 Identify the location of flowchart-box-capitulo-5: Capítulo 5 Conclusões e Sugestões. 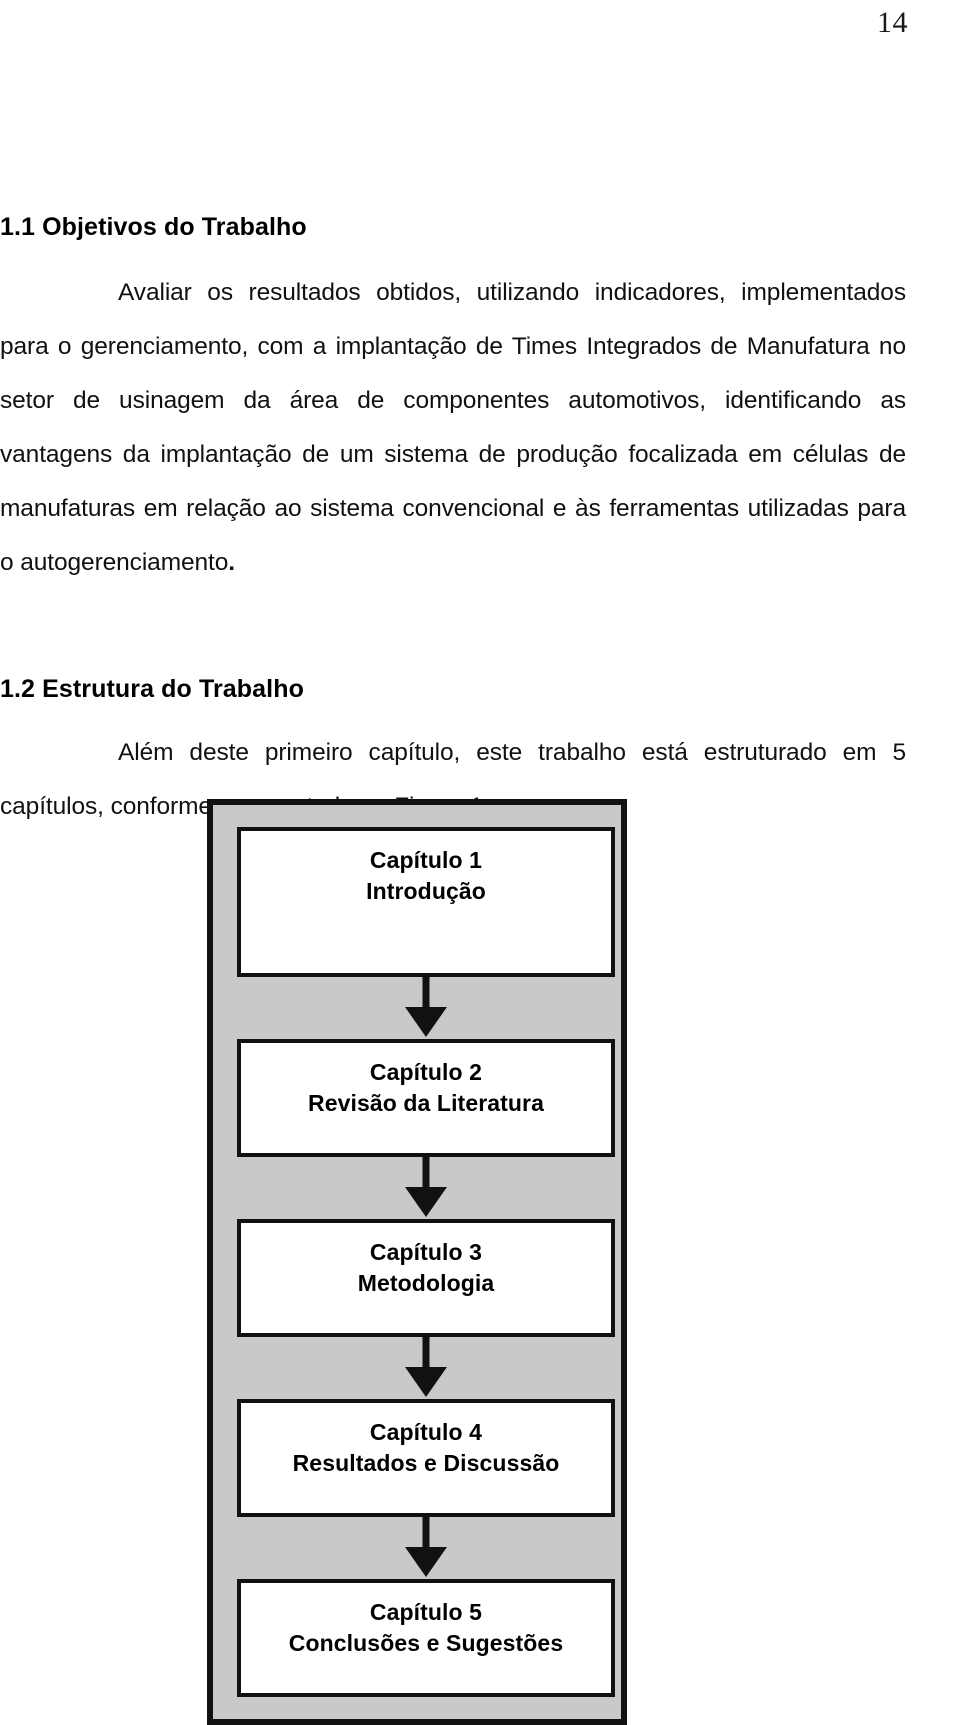
(426, 1638).